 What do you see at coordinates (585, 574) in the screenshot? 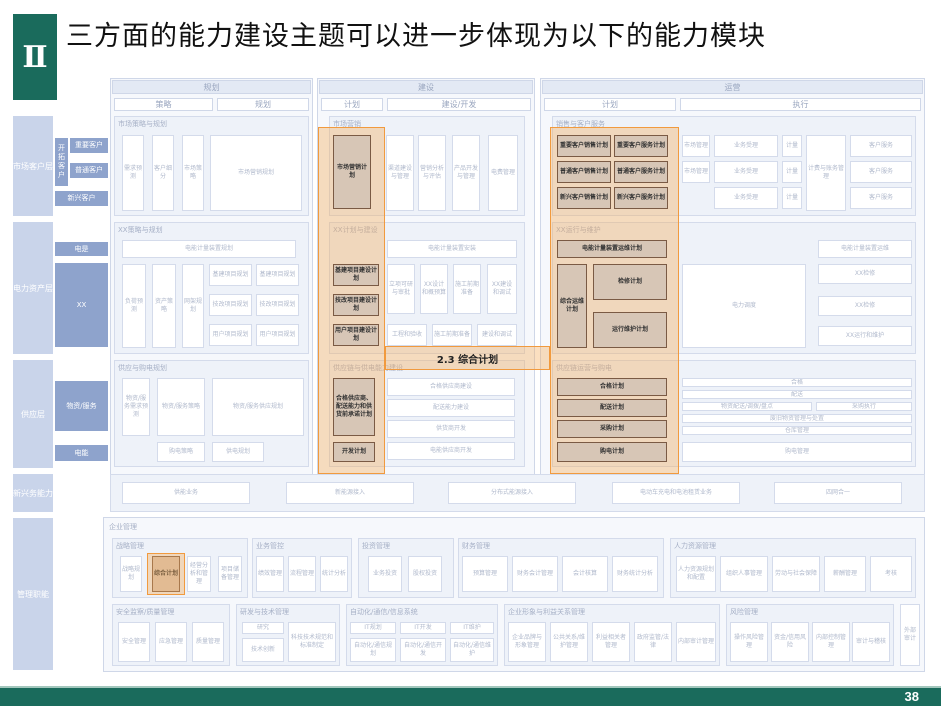
I see `box-f-3: 会计核算` at bounding box center [585, 574].